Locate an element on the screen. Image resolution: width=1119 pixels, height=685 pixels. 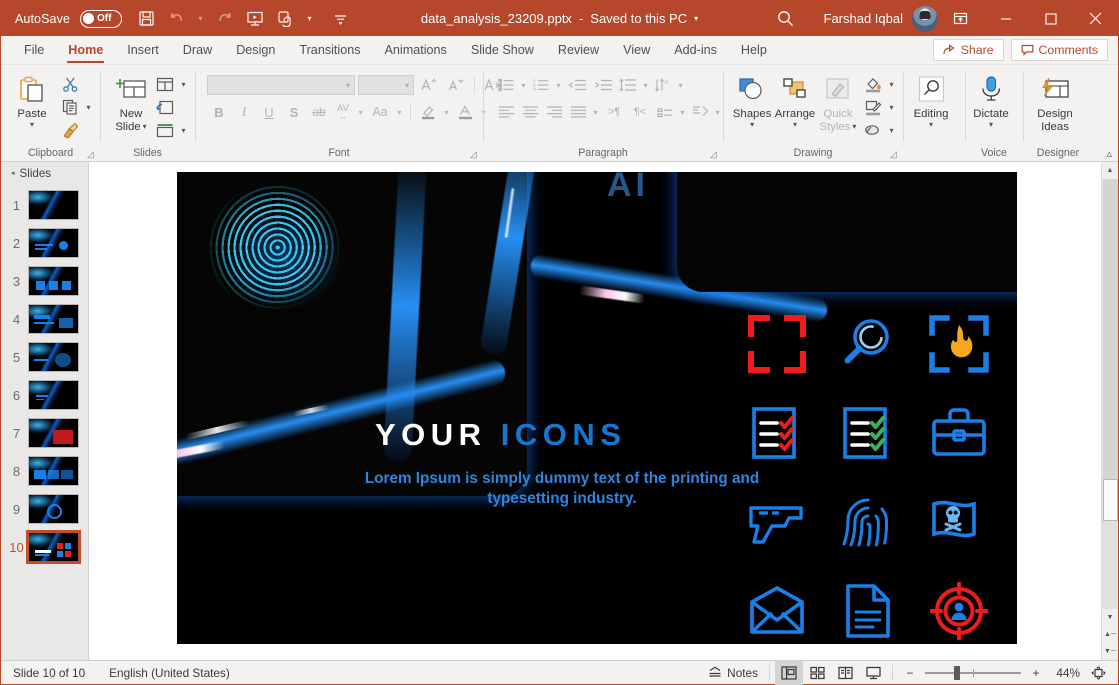
maximize-button is located at coordinates (1050, 18).